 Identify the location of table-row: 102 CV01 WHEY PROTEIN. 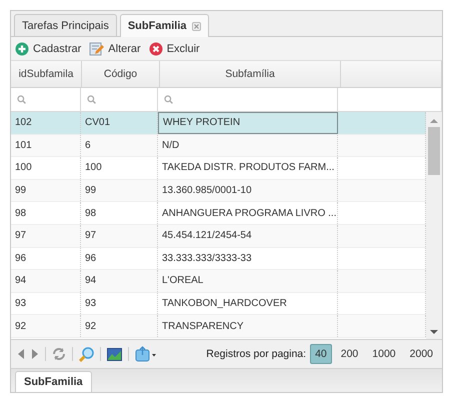
(218, 123).